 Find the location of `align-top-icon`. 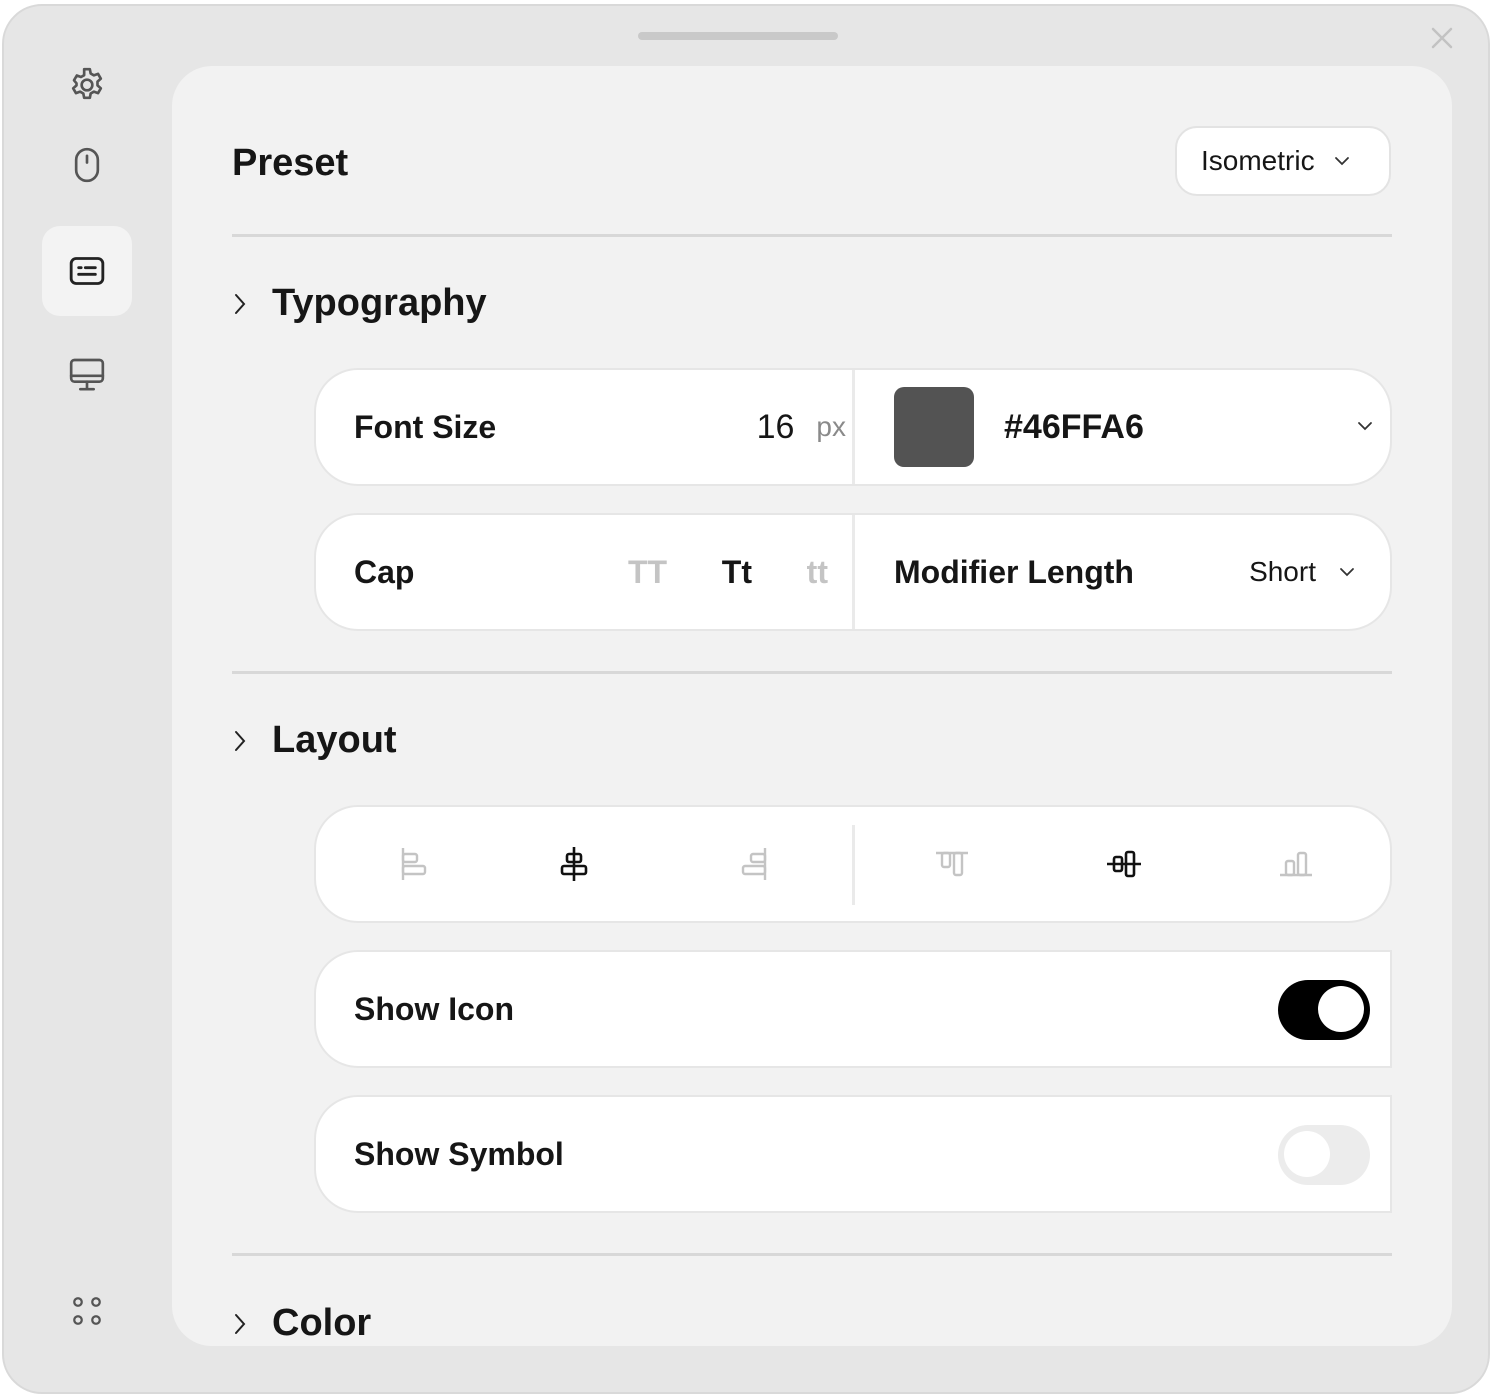

align-top-icon is located at coordinates (952, 864).